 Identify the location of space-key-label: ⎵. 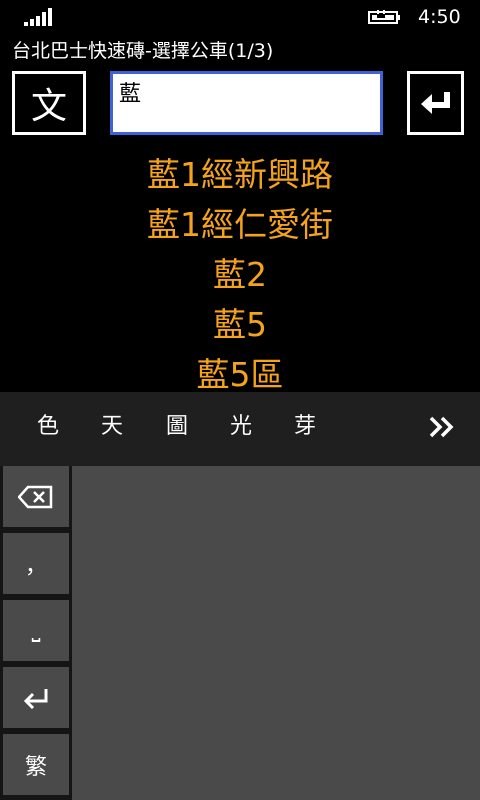
(36, 630).